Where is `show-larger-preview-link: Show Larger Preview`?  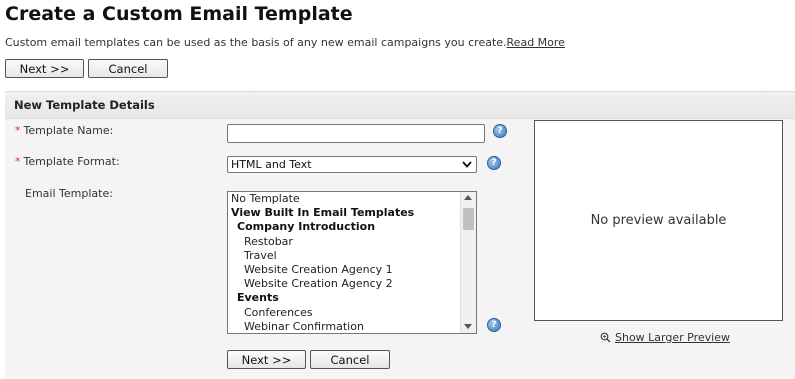 show-larger-preview-link: Show Larger Preview is located at coordinates (665, 337).